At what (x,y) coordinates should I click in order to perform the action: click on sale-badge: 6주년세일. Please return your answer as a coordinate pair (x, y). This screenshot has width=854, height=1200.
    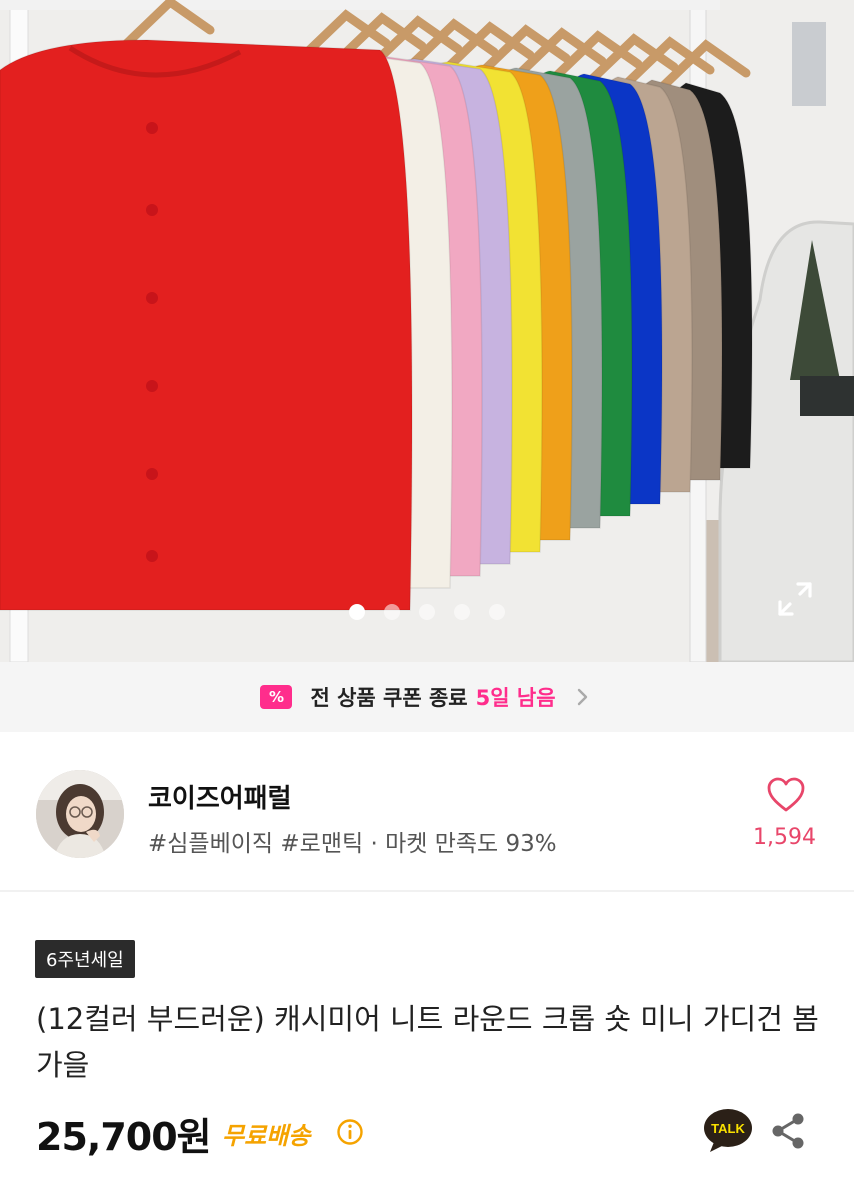
    Looking at the image, I should click on (85, 959).